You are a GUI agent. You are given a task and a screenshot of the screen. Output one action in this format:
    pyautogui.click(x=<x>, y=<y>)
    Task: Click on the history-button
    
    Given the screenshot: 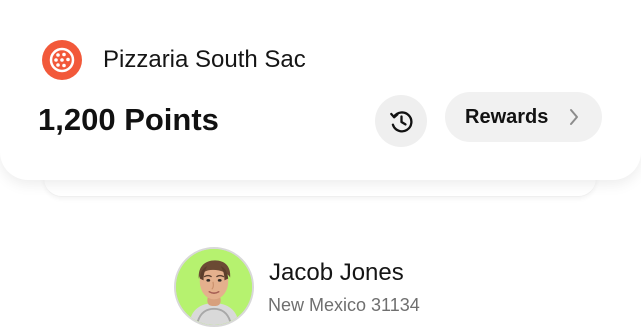 What is the action you would take?
    pyautogui.click(x=401, y=121)
    